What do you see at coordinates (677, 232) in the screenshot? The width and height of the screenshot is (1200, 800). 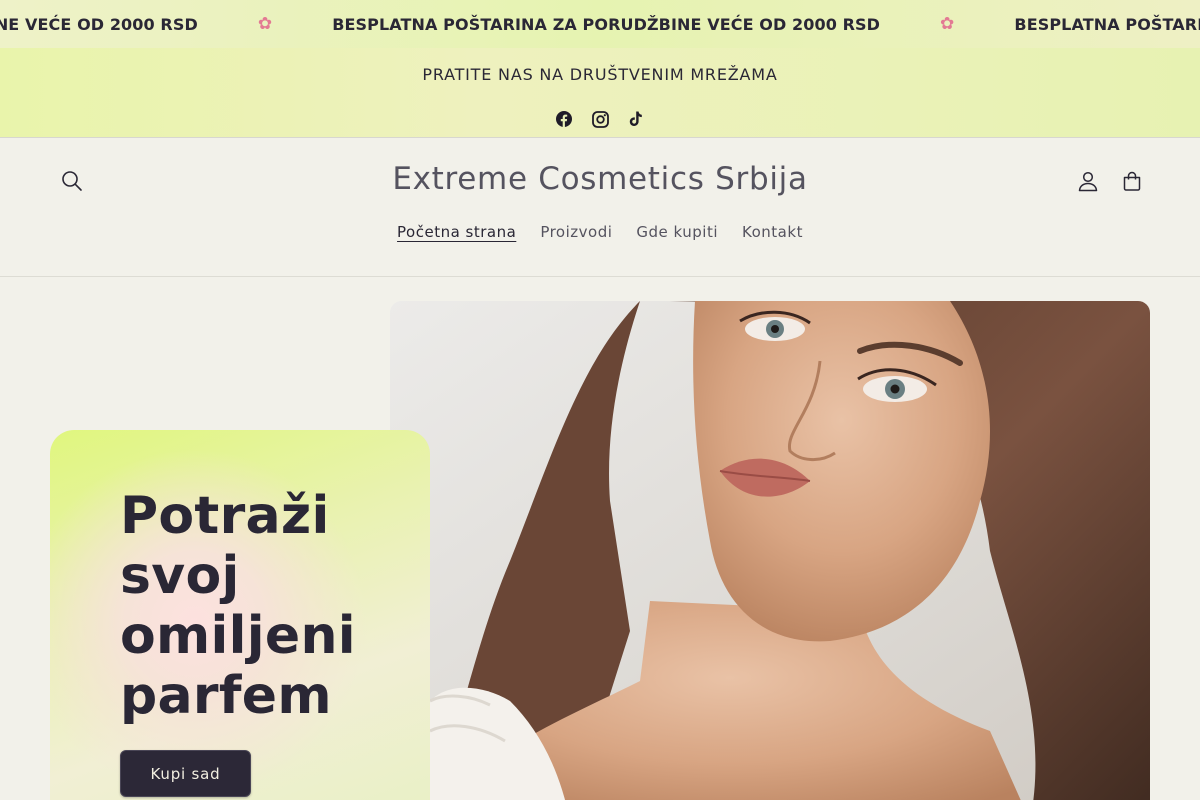 I see `nav-item-gde-kupiti: Gde kupiti` at bounding box center [677, 232].